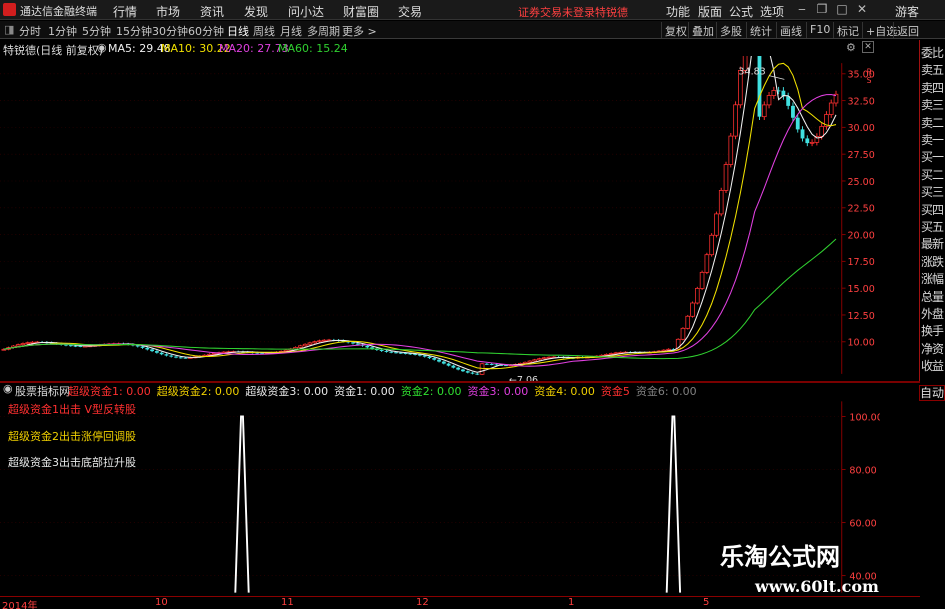 This screenshot has height=609, width=945. What do you see at coordinates (134, 31) in the screenshot?
I see `period-15min: 15分钟` at bounding box center [134, 31].